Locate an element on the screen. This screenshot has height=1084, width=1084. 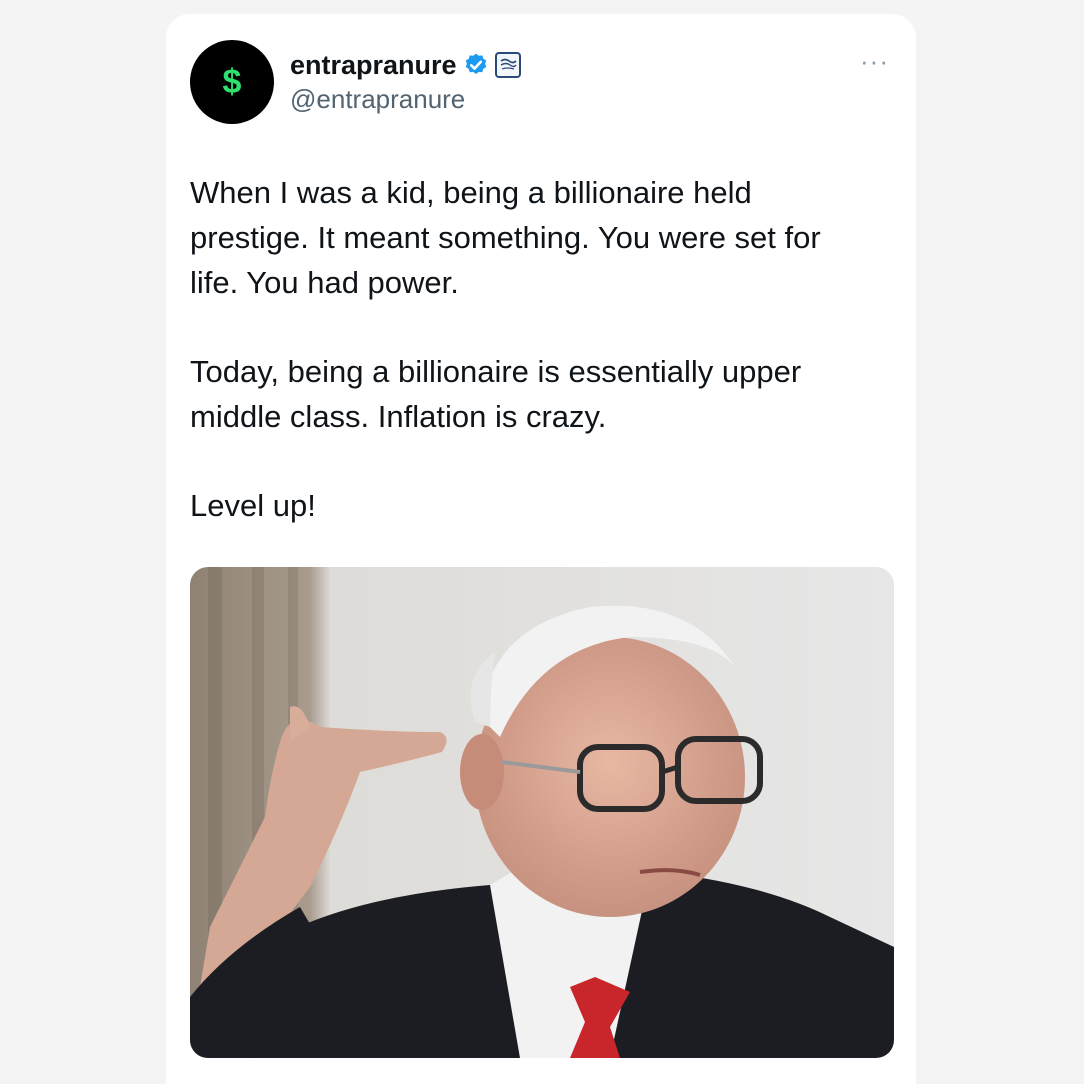
user-handle: @entrapranure is located at coordinates (377, 99).